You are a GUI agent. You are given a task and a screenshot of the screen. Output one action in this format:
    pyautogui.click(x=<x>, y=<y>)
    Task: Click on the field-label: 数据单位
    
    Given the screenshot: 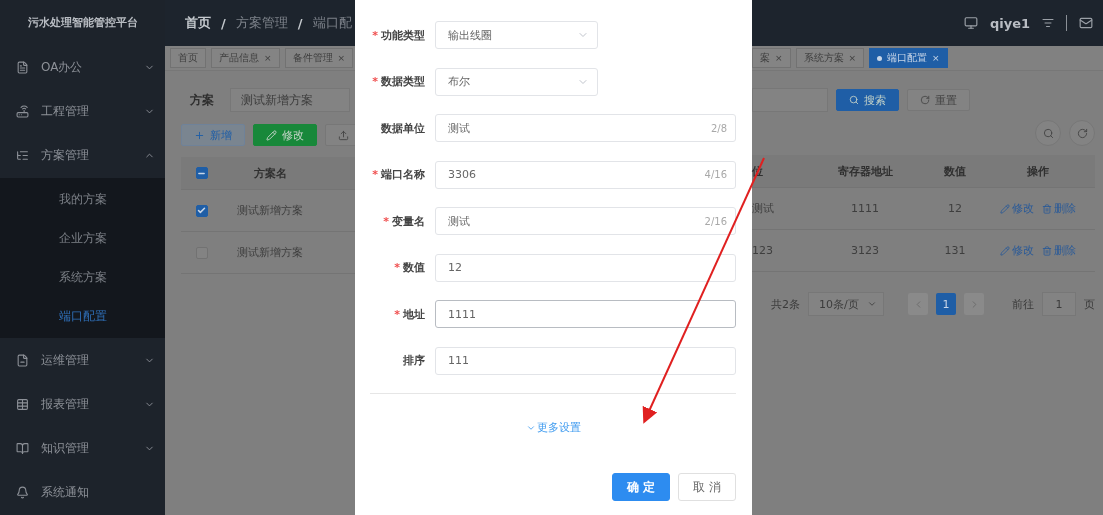 What is the action you would take?
    pyautogui.click(x=402, y=128)
    